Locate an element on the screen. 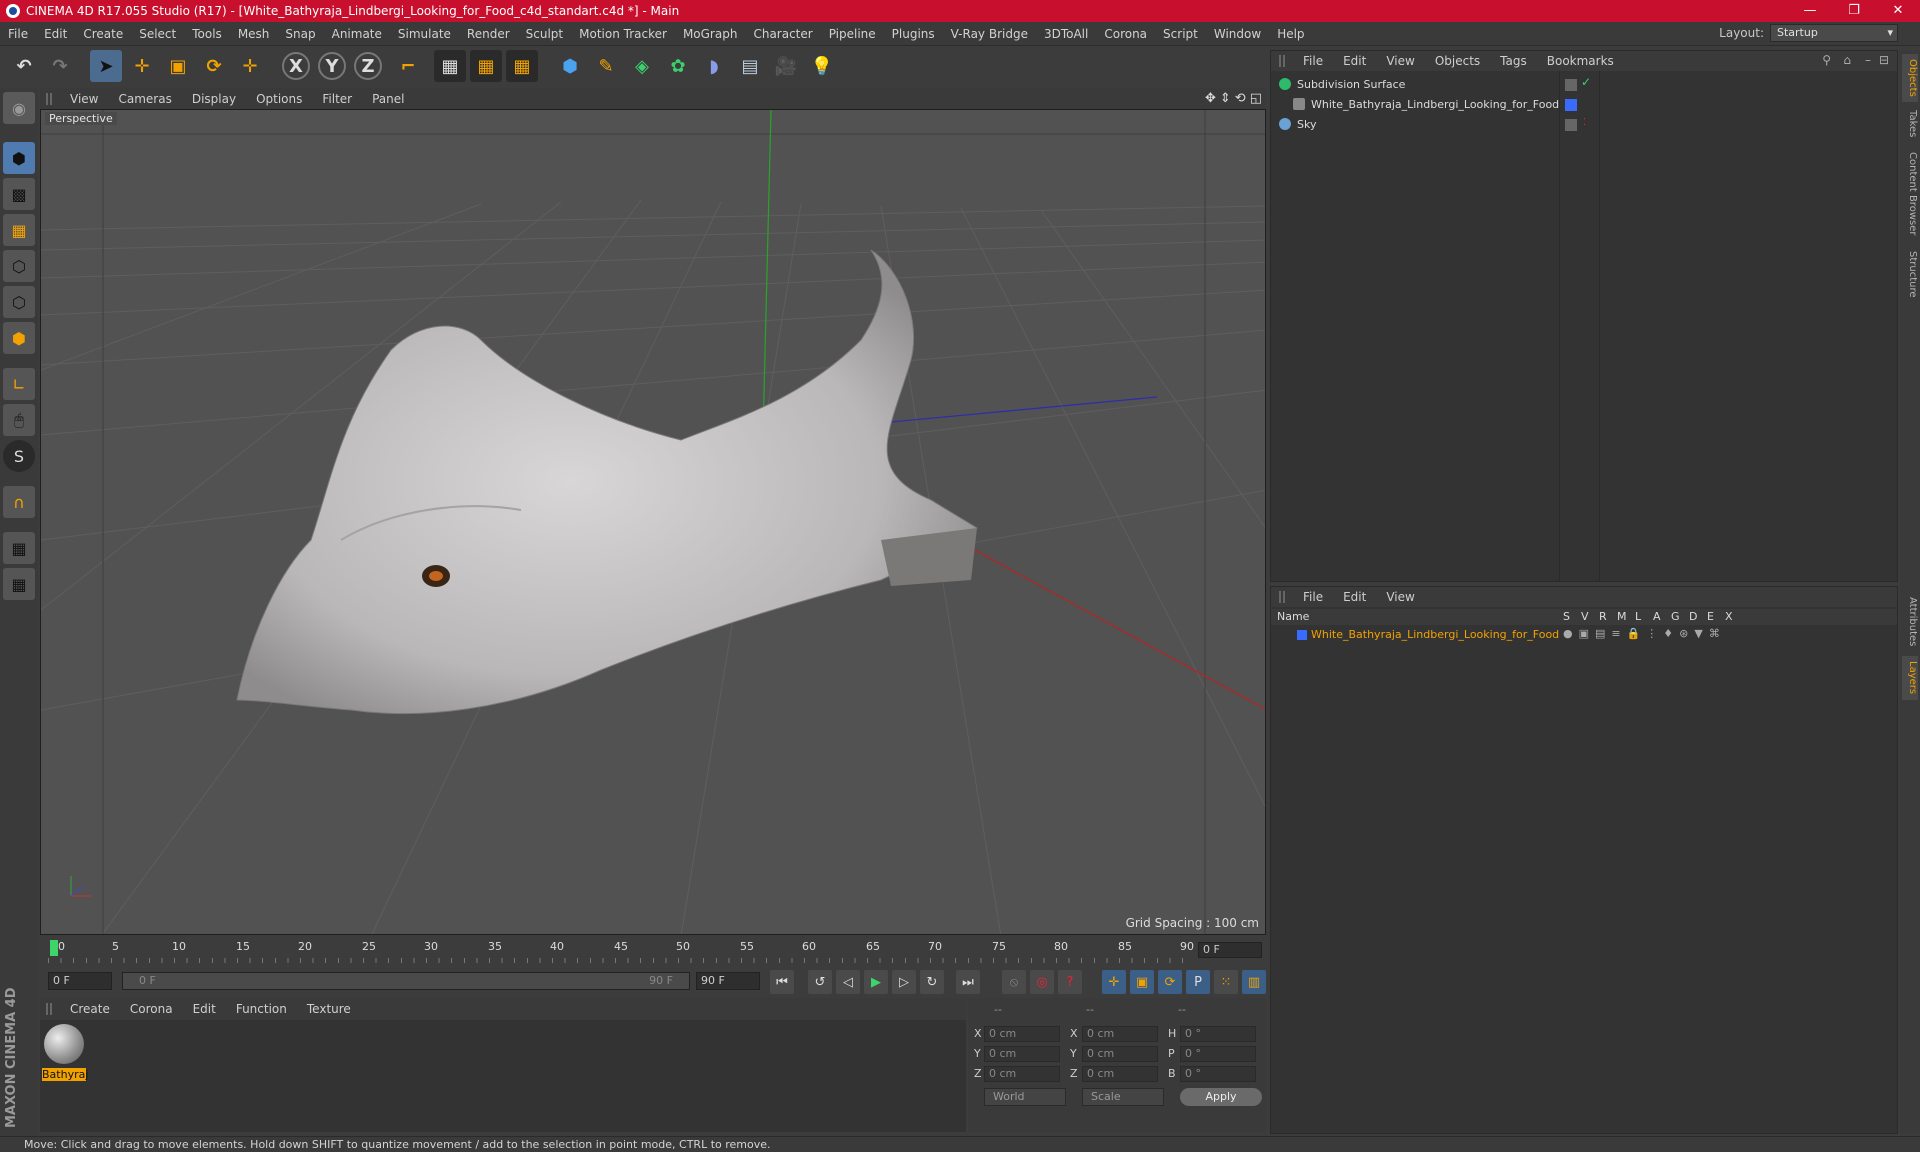 The width and height of the screenshot is (1920, 1152). tab-structure: Structure is located at coordinates (1910, 274).